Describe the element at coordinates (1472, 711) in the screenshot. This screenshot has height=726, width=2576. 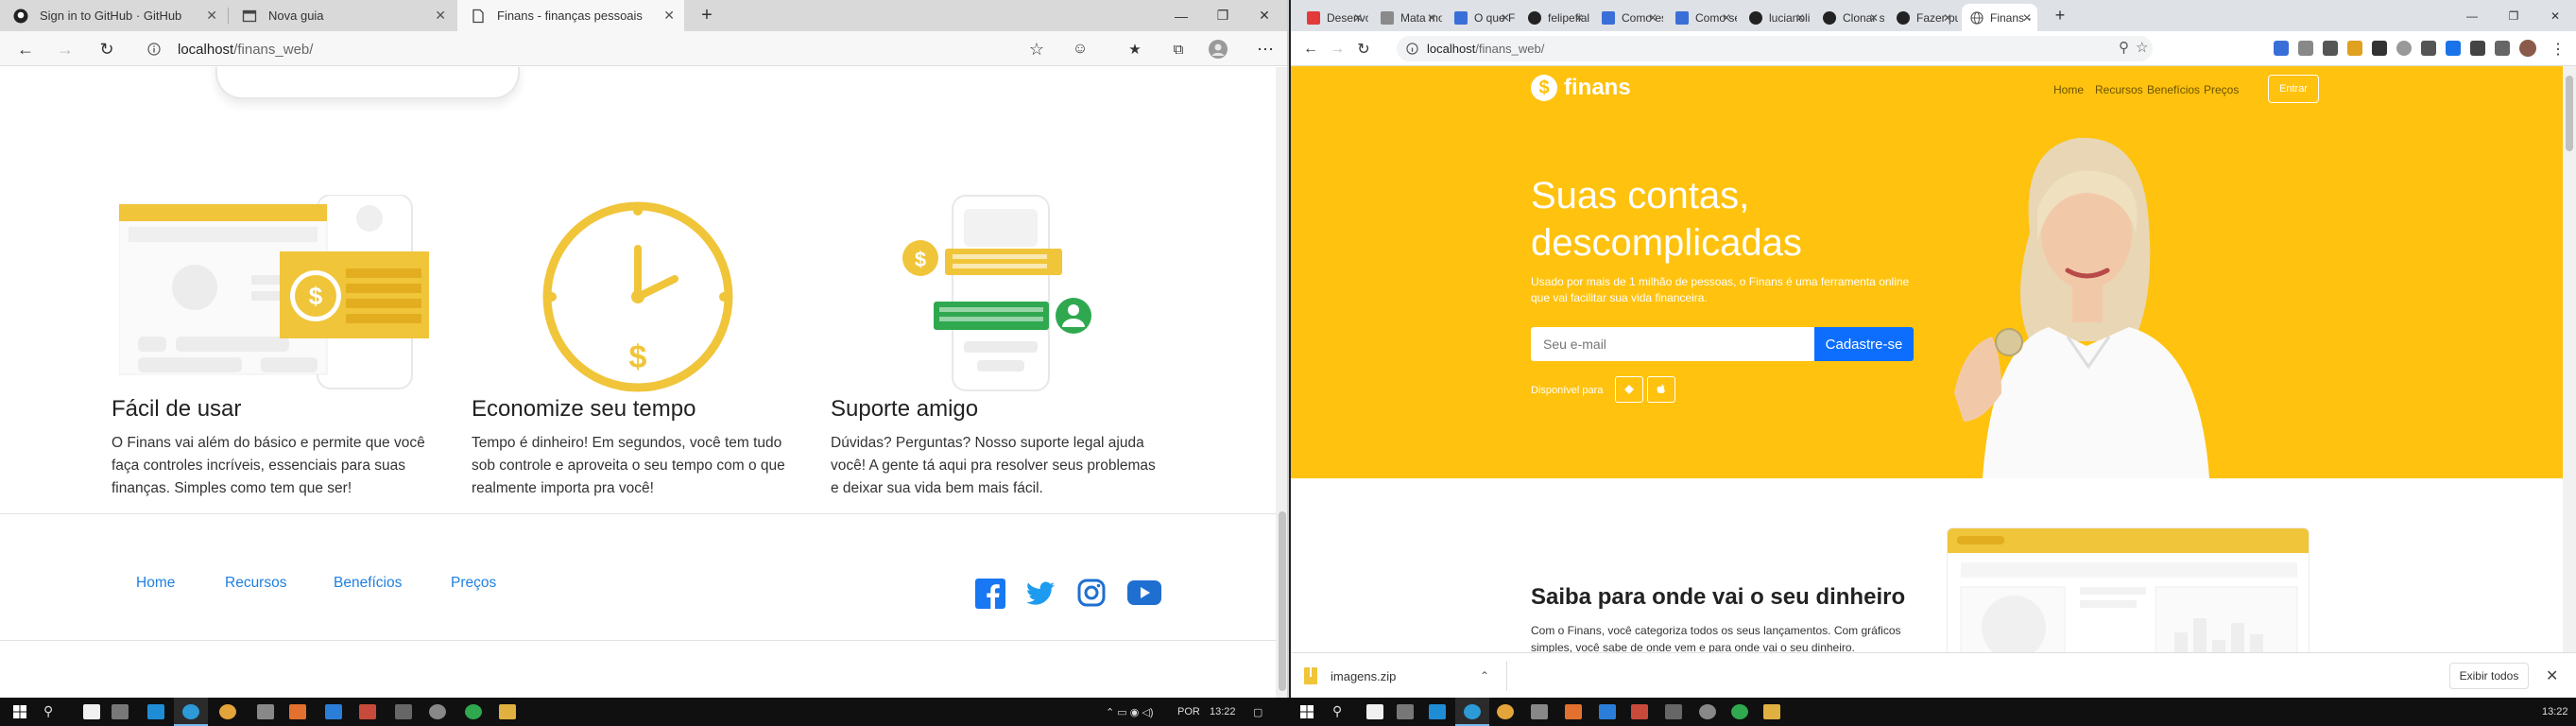
I see `edge-icon` at that location.